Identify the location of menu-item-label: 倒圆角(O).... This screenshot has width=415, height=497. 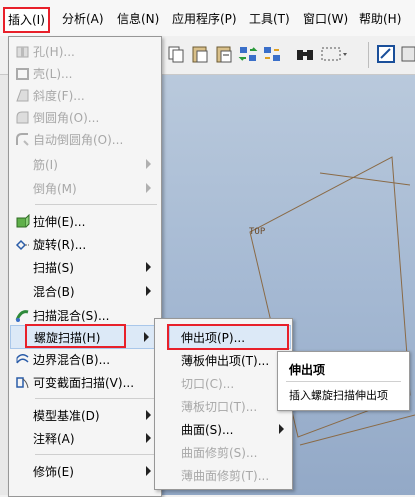
(66, 118).